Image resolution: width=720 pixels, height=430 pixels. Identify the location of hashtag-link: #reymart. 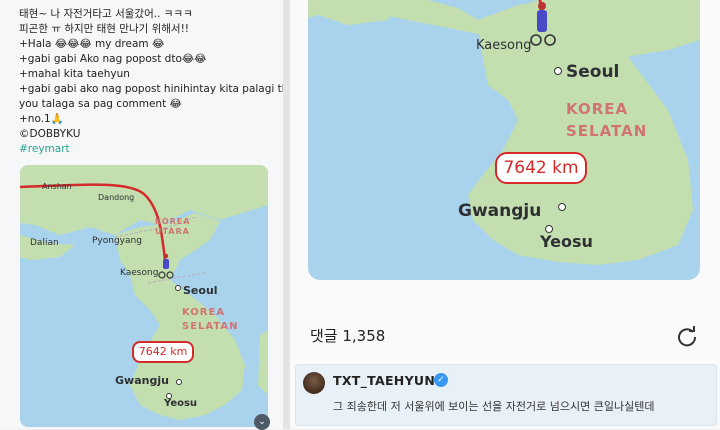
(44, 149).